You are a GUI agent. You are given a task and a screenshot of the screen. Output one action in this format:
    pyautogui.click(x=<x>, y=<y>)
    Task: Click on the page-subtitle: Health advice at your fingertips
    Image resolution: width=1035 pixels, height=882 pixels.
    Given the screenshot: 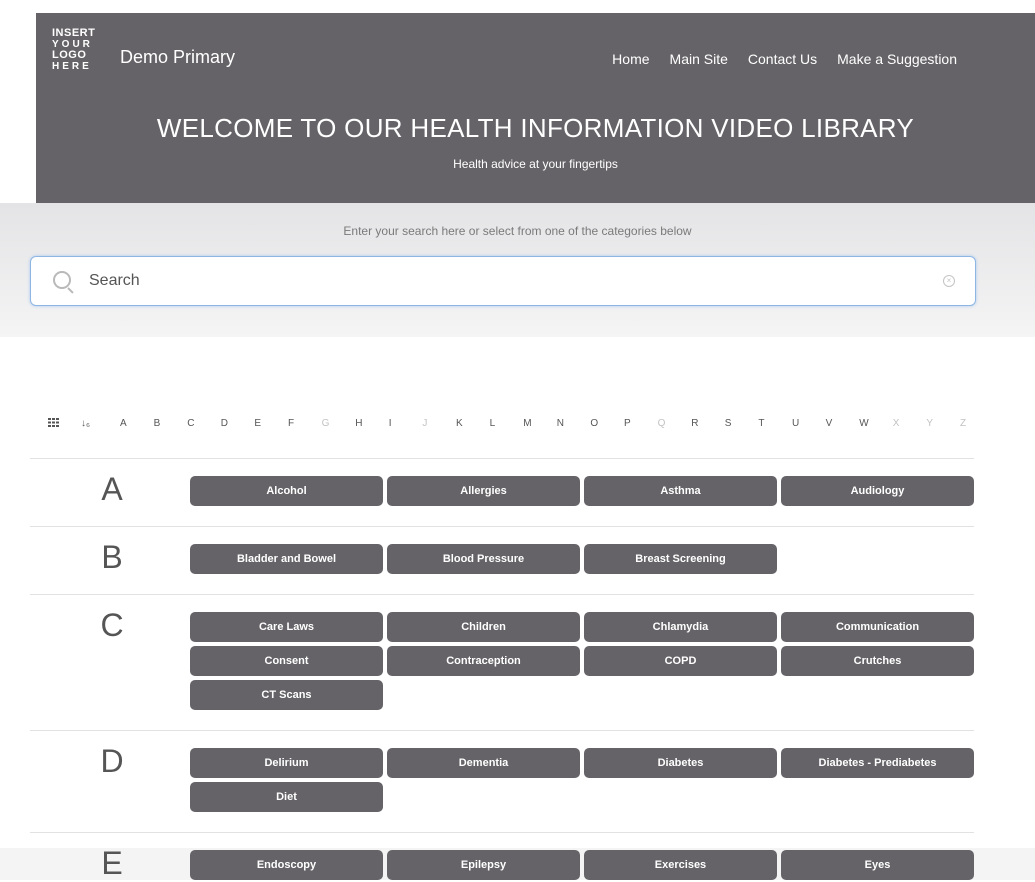 What is the action you would take?
    pyautogui.click(x=535, y=164)
    